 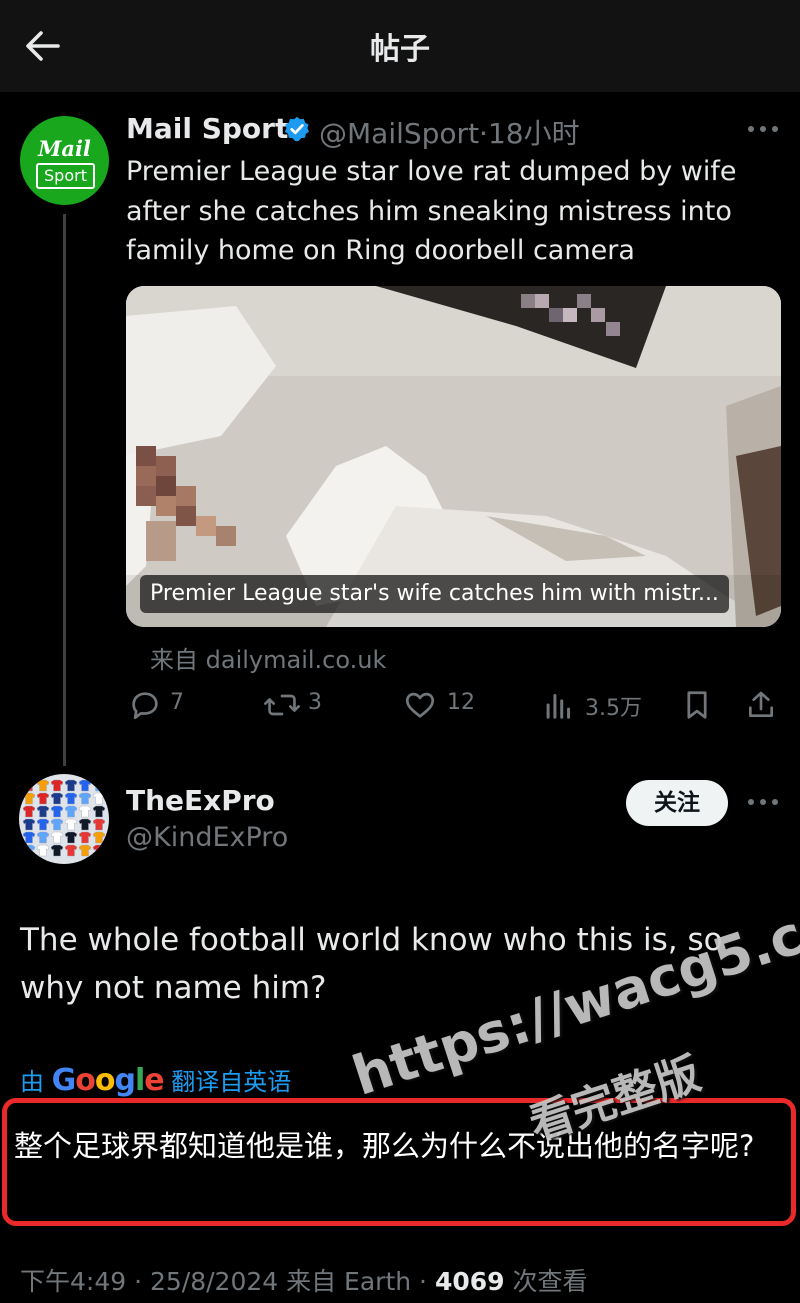 I want to click on views-button: 3.5万, so click(x=599, y=706).